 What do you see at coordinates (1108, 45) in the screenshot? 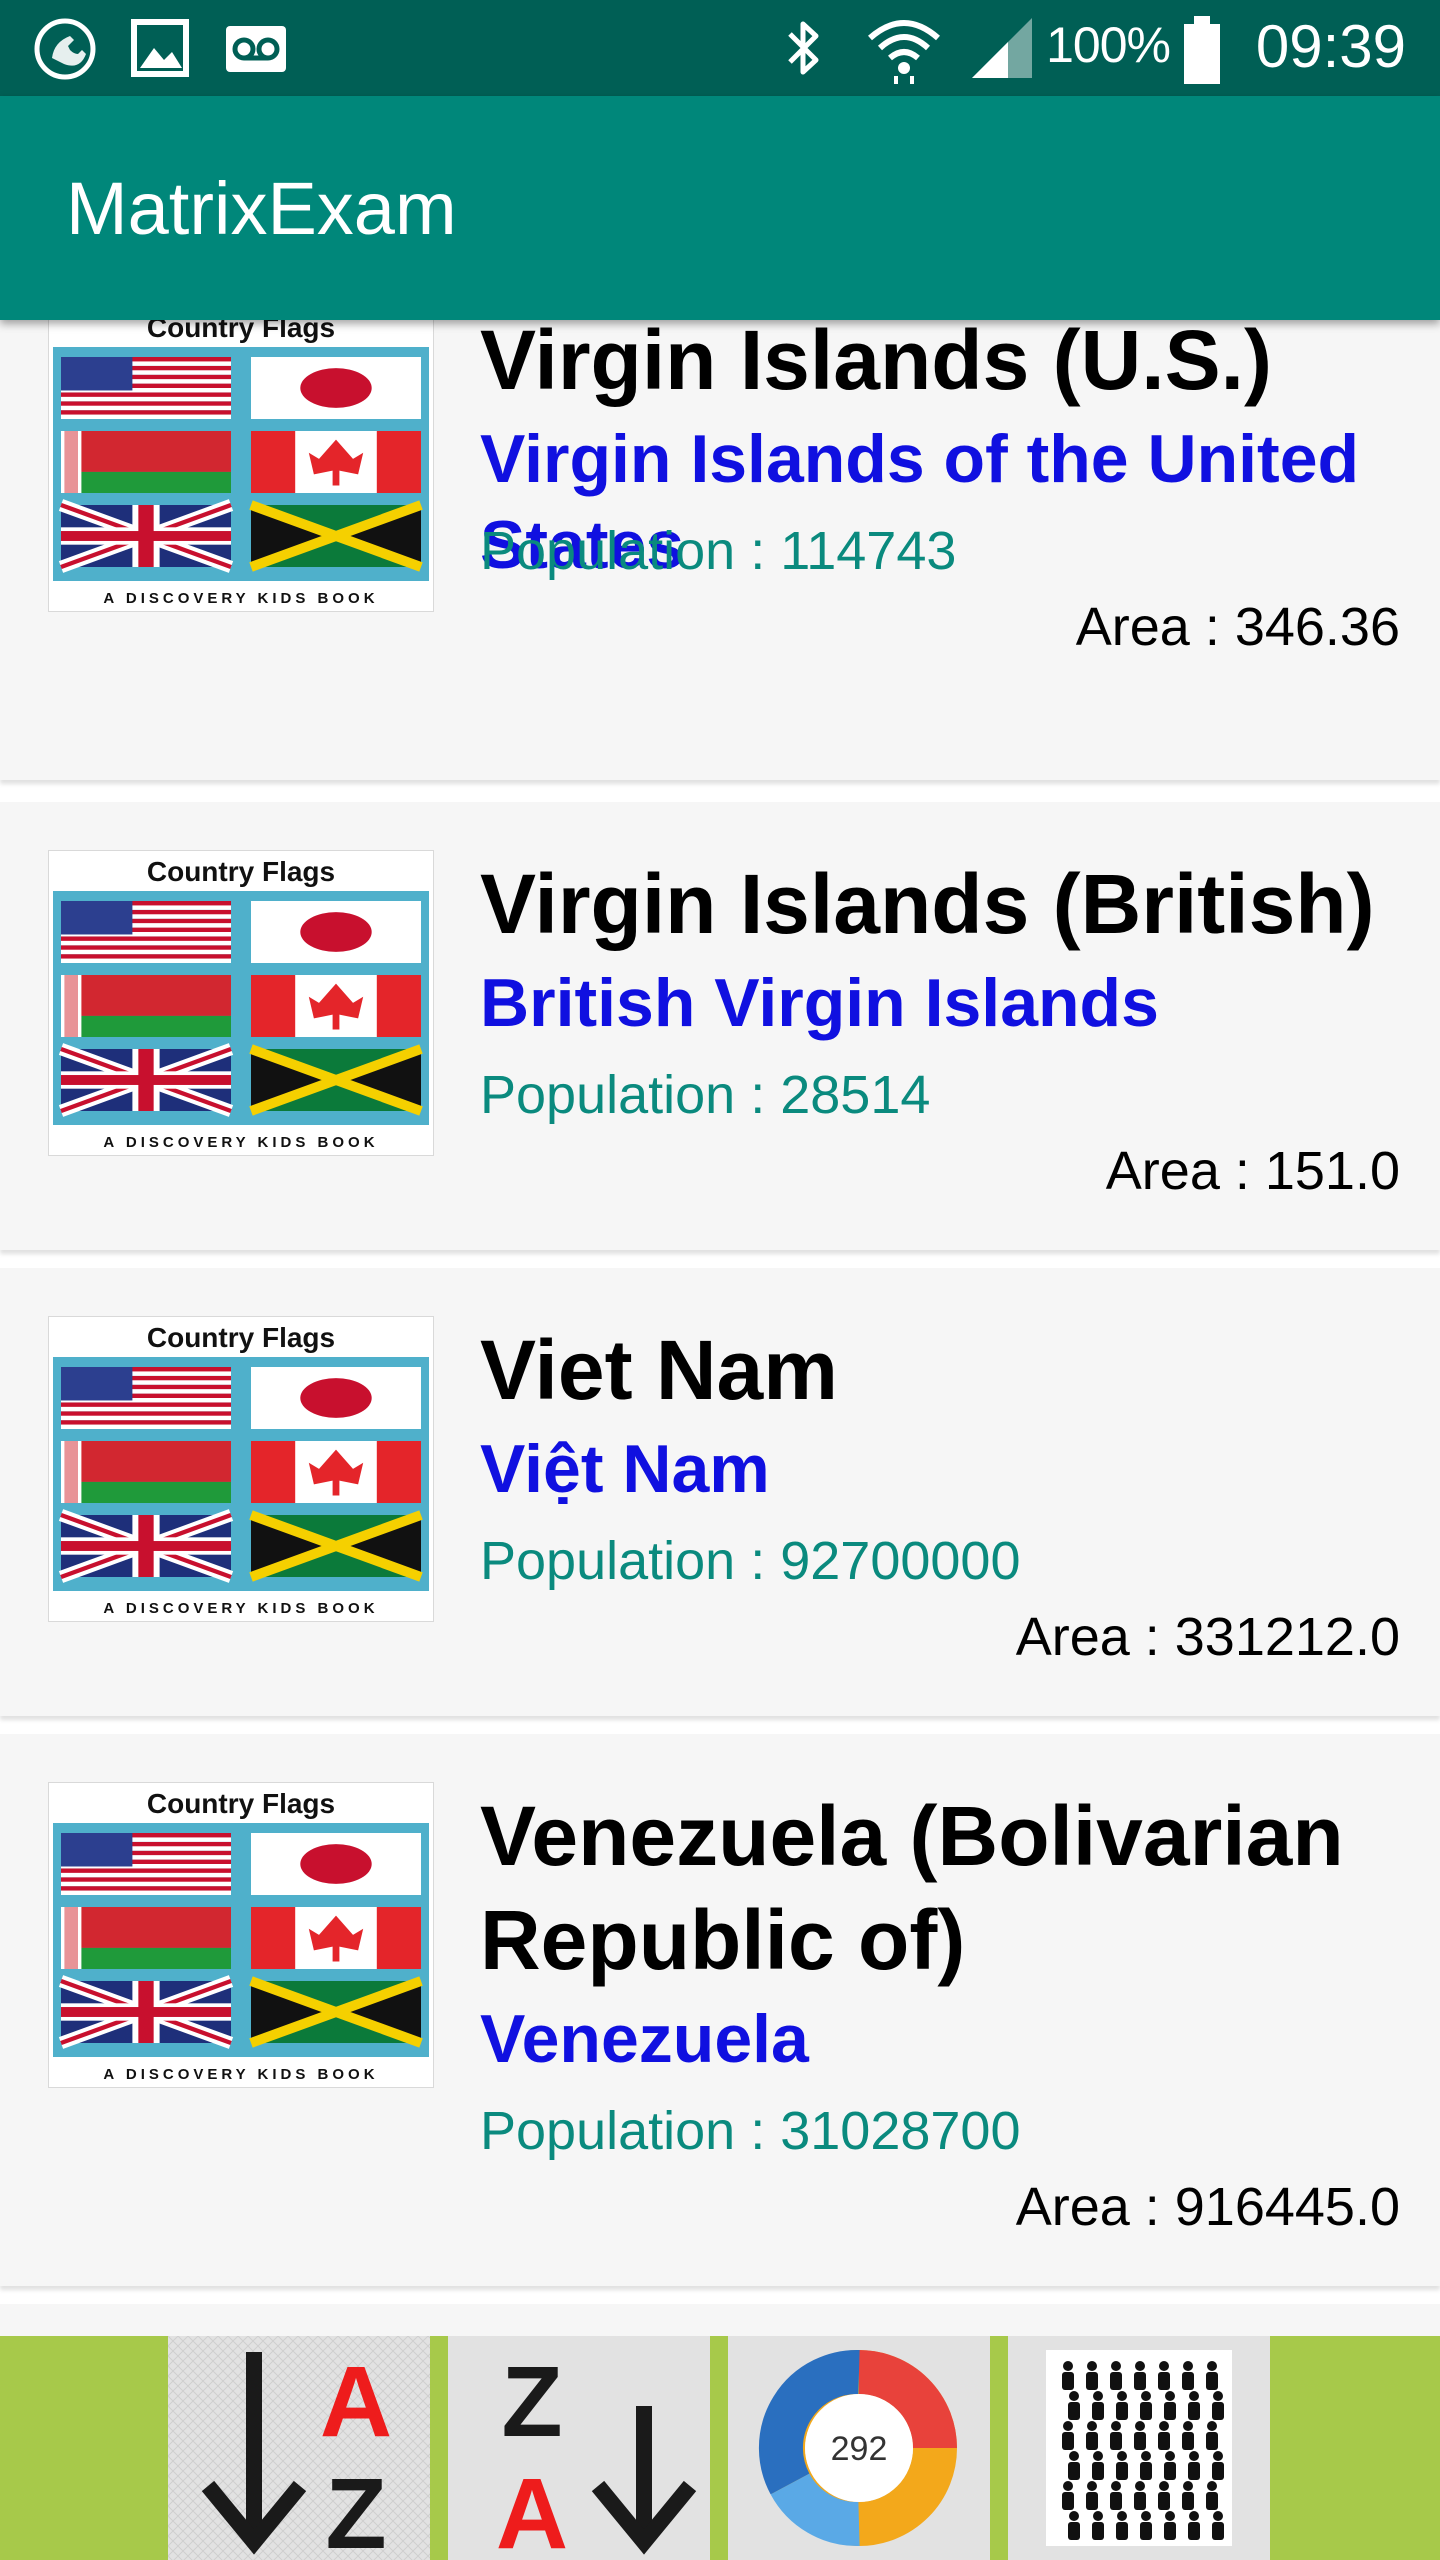
I see `battery-percent: 100%` at bounding box center [1108, 45].